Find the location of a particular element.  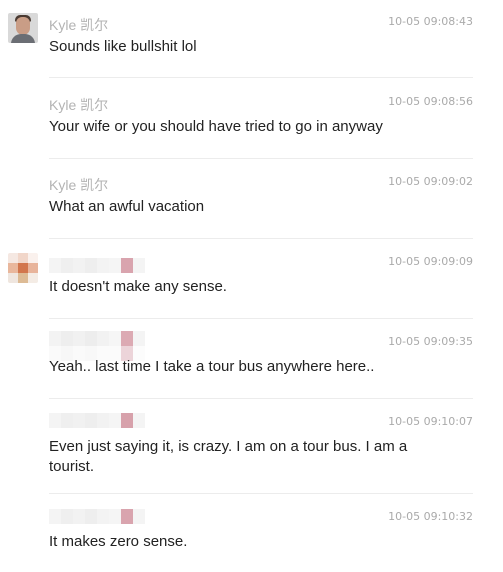

message-text: It makes zero sense. is located at coordinates (118, 541).